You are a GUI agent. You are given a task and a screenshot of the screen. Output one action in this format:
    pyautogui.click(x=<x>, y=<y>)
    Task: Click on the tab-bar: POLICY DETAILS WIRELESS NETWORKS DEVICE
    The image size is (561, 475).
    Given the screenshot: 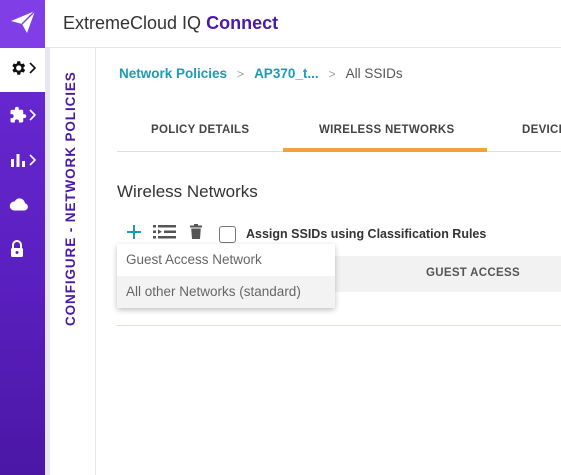 What is the action you would take?
    pyautogui.click(x=339, y=132)
    